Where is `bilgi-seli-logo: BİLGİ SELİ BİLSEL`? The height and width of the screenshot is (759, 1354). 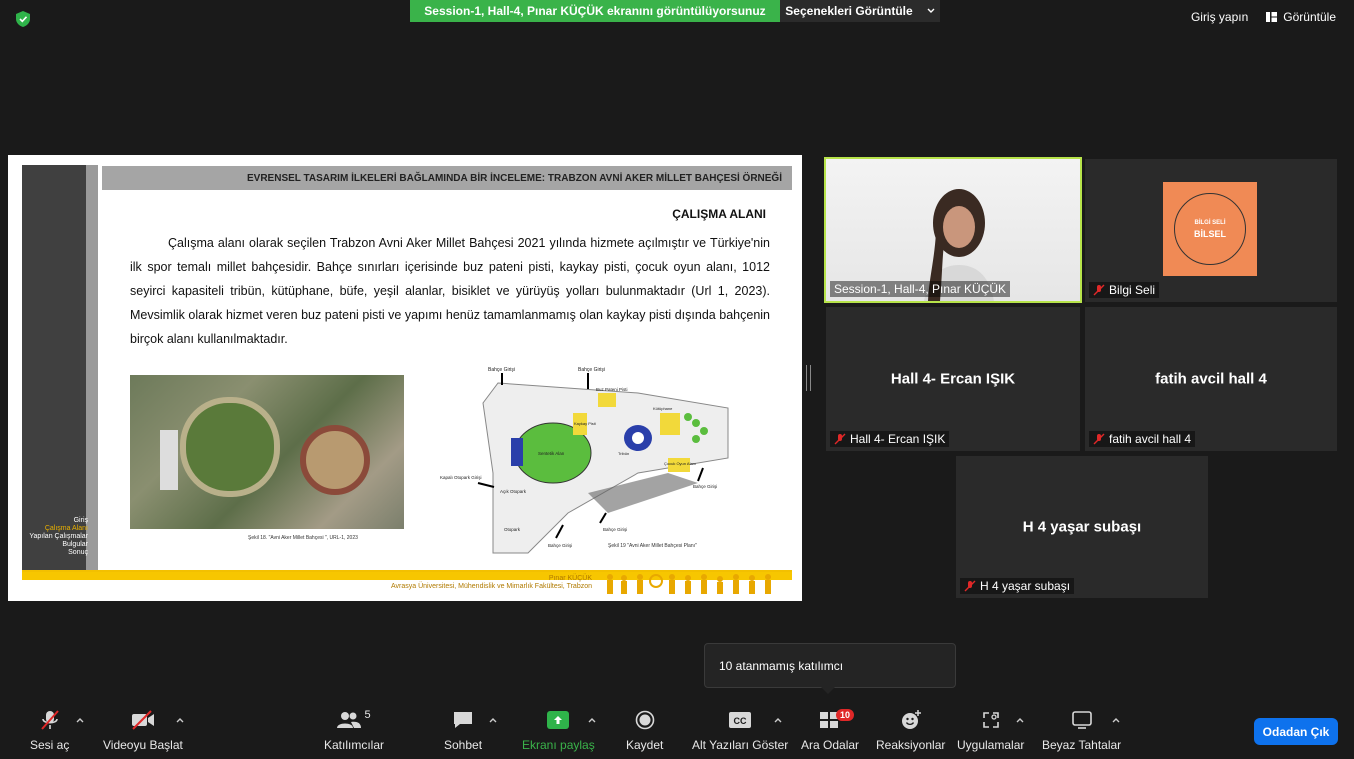
bilgi-seli-logo: BİLGİ SELİ BİLSEL is located at coordinates (1210, 229).